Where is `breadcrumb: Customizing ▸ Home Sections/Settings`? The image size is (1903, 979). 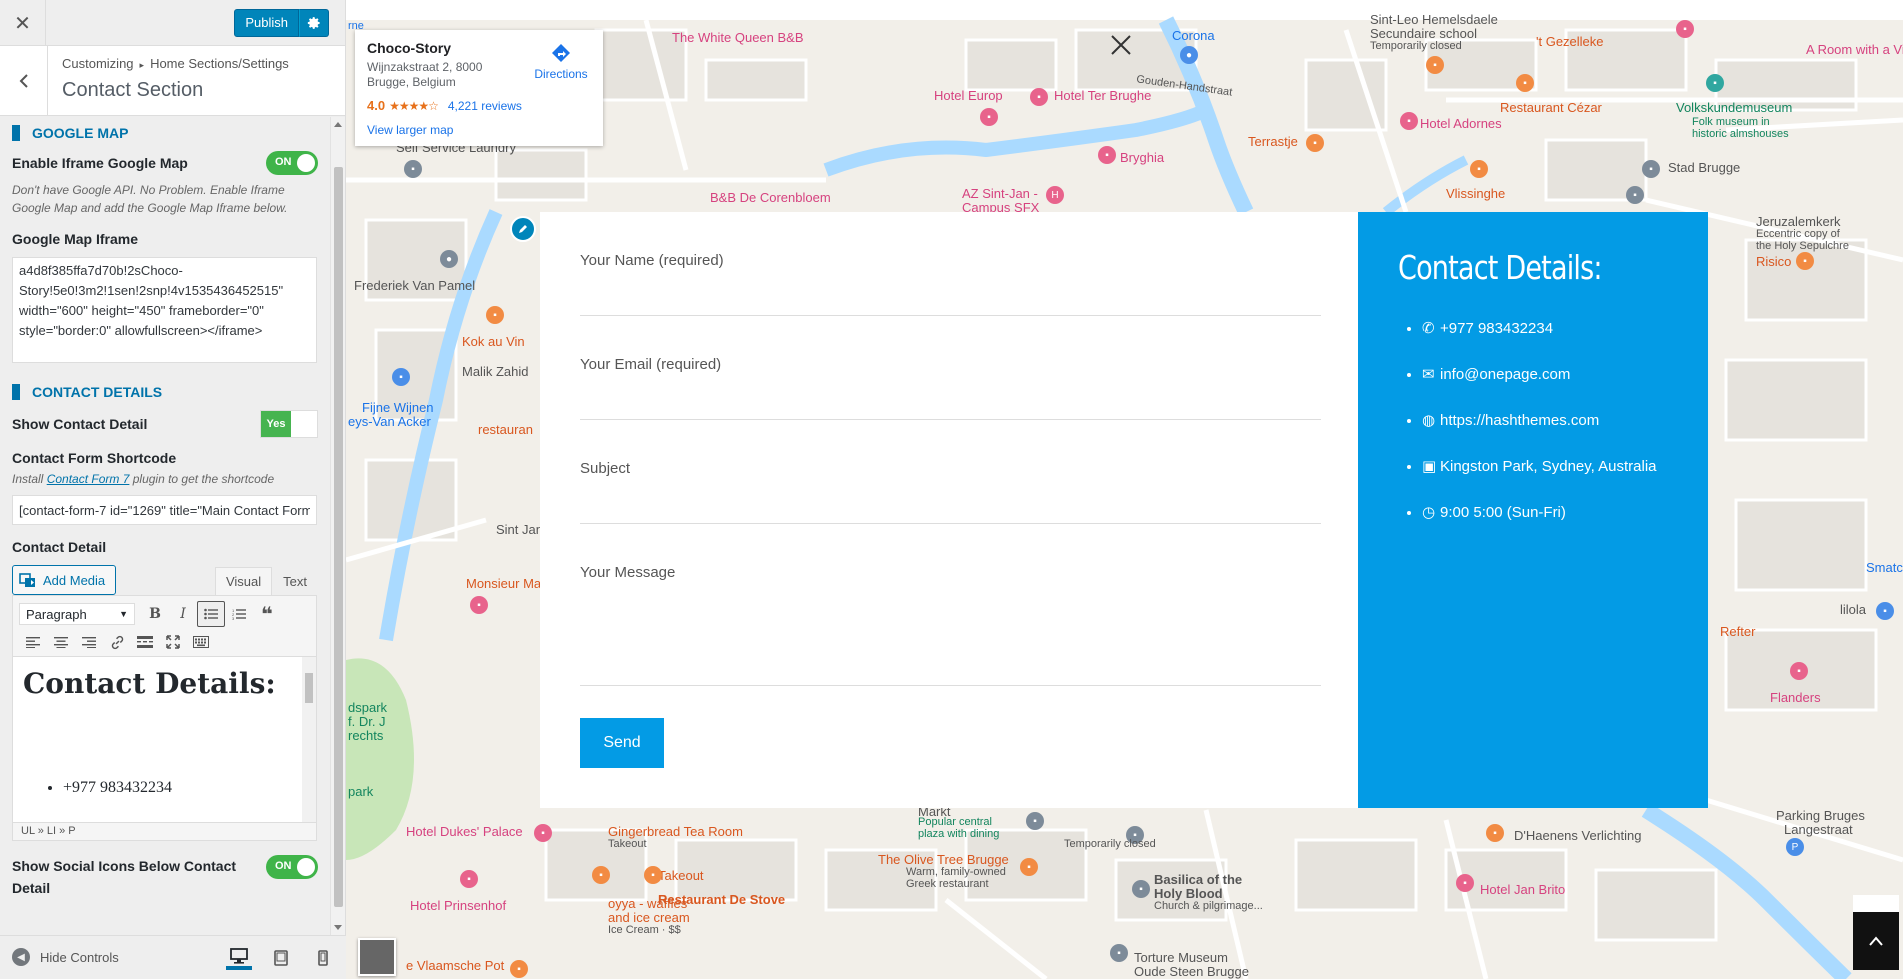
breadcrumb: Customizing ▸ Home Sections/Settings is located at coordinates (175, 63).